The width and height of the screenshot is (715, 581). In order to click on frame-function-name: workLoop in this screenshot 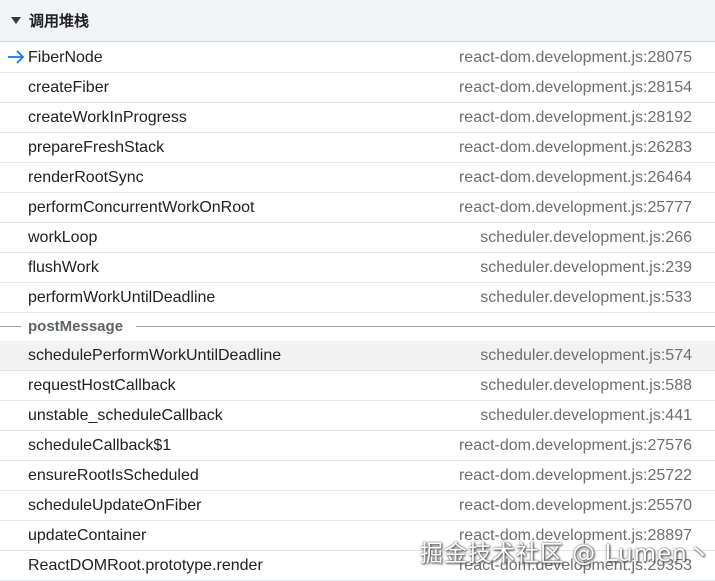, I will do `click(63, 237)`.